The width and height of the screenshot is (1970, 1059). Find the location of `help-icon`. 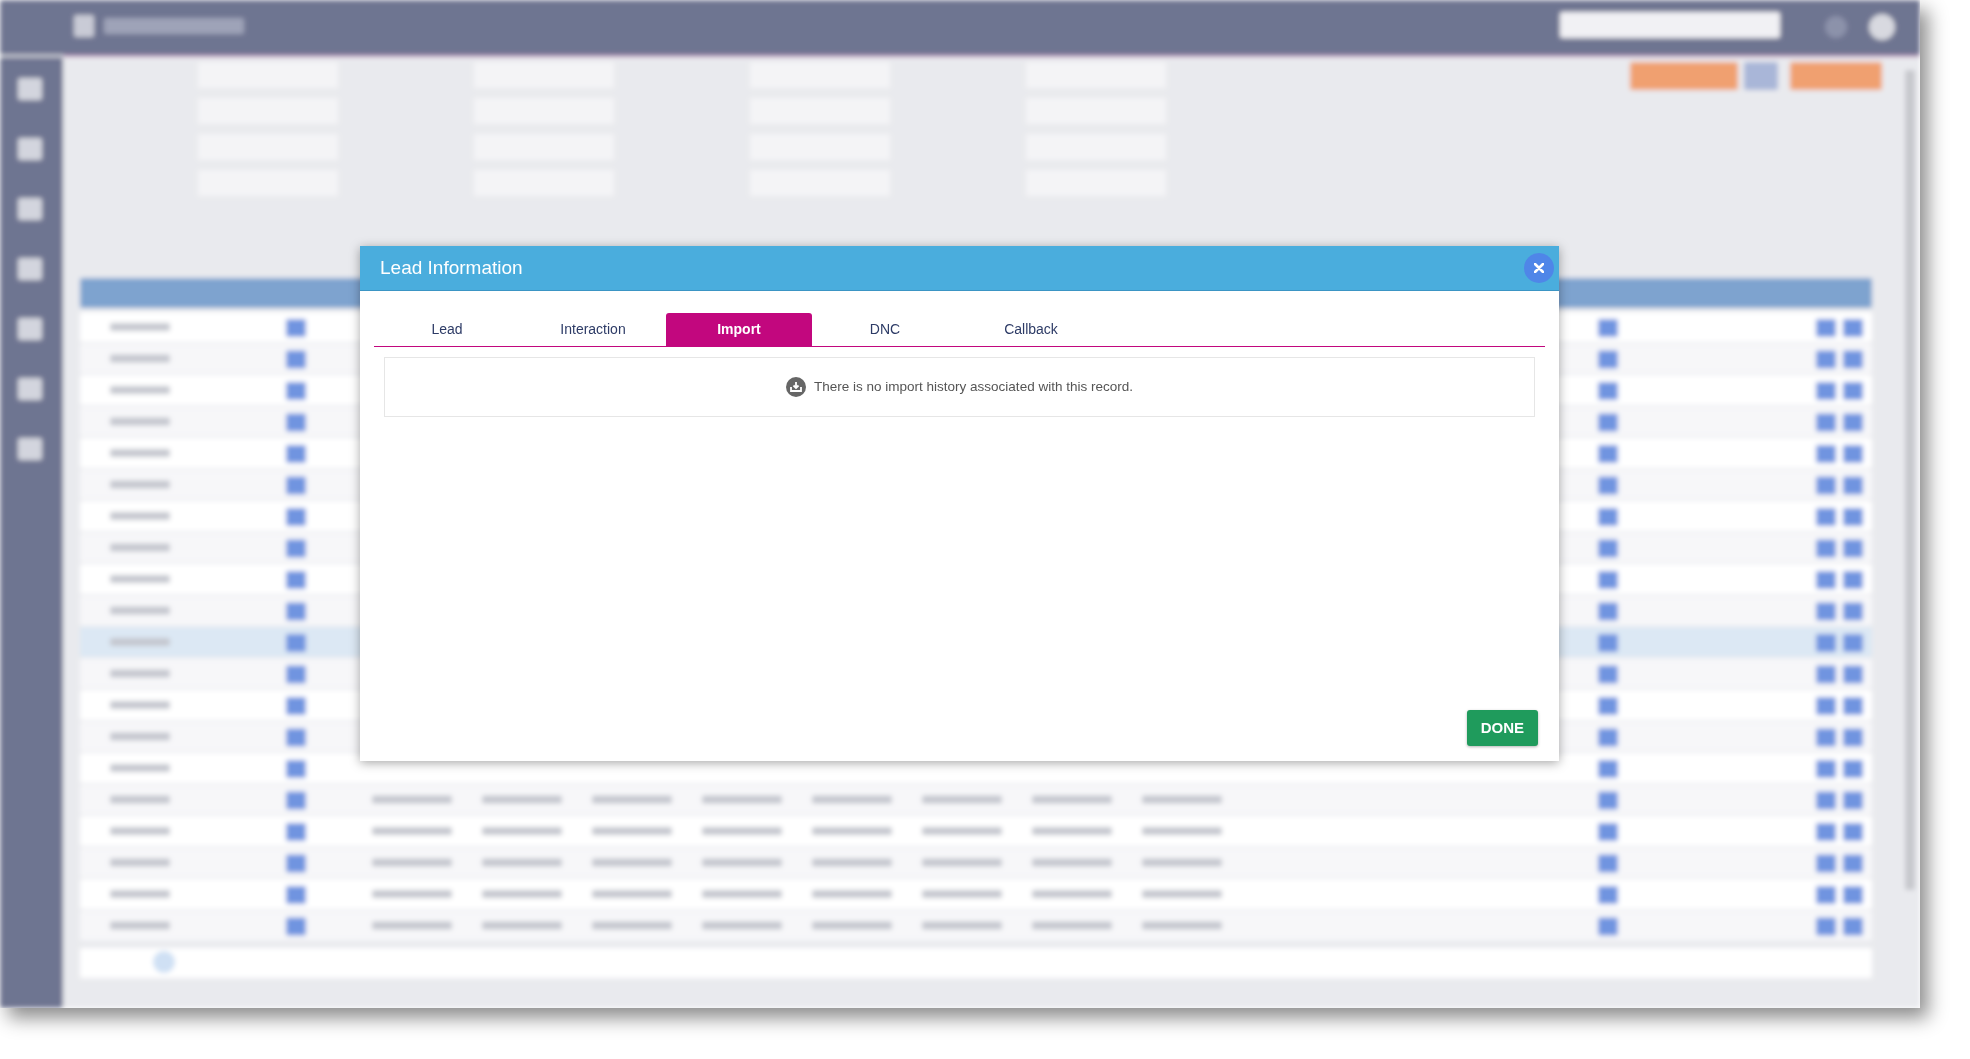

help-icon is located at coordinates (1836, 27).